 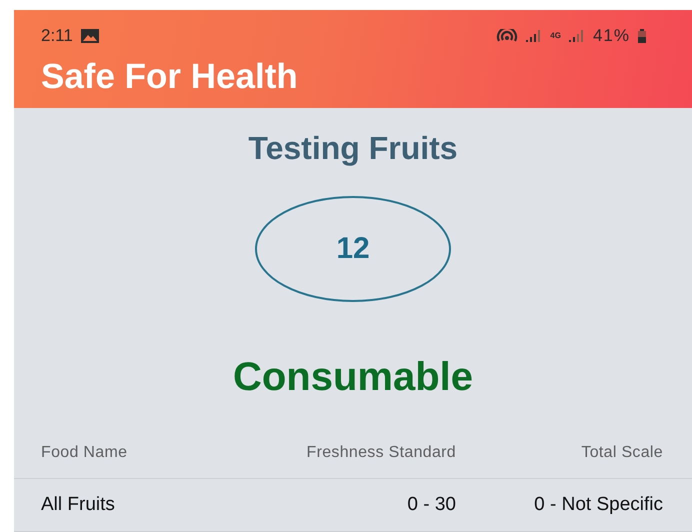 I want to click on battery-percent: 41%, so click(x=611, y=36).